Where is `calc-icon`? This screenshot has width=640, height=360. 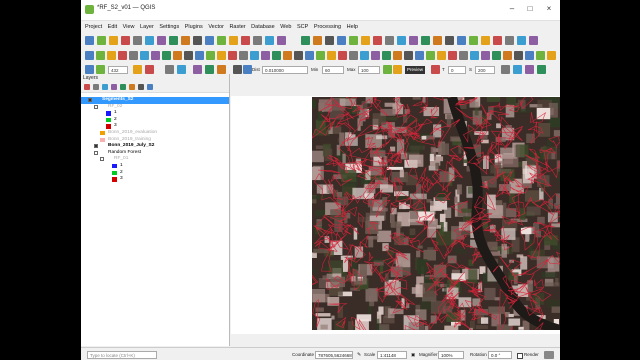 calc-icon is located at coordinates (221, 69).